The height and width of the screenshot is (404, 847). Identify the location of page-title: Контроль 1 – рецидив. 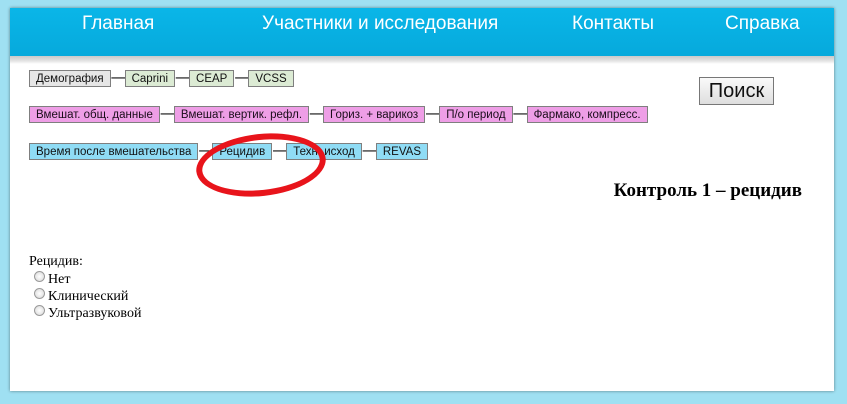
(707, 190).